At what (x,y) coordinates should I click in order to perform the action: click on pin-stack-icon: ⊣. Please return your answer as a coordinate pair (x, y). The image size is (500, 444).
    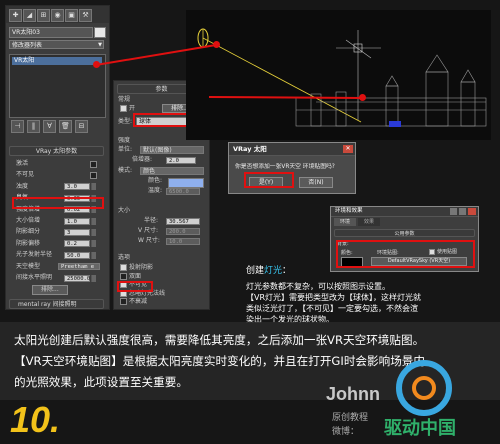
    Looking at the image, I should click on (17, 126).